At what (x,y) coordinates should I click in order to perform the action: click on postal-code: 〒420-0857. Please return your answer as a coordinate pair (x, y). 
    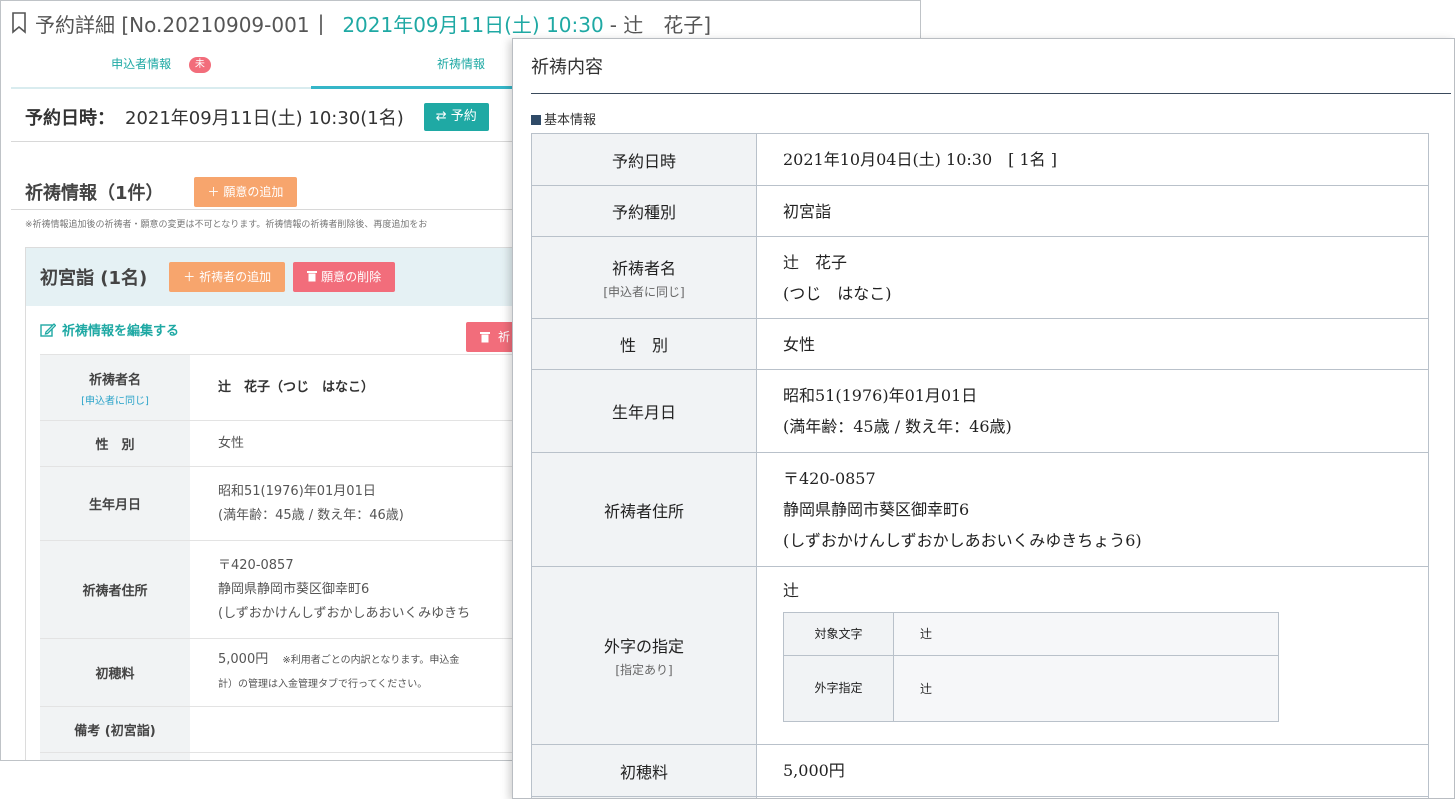
    Looking at the image, I should click on (829, 478).